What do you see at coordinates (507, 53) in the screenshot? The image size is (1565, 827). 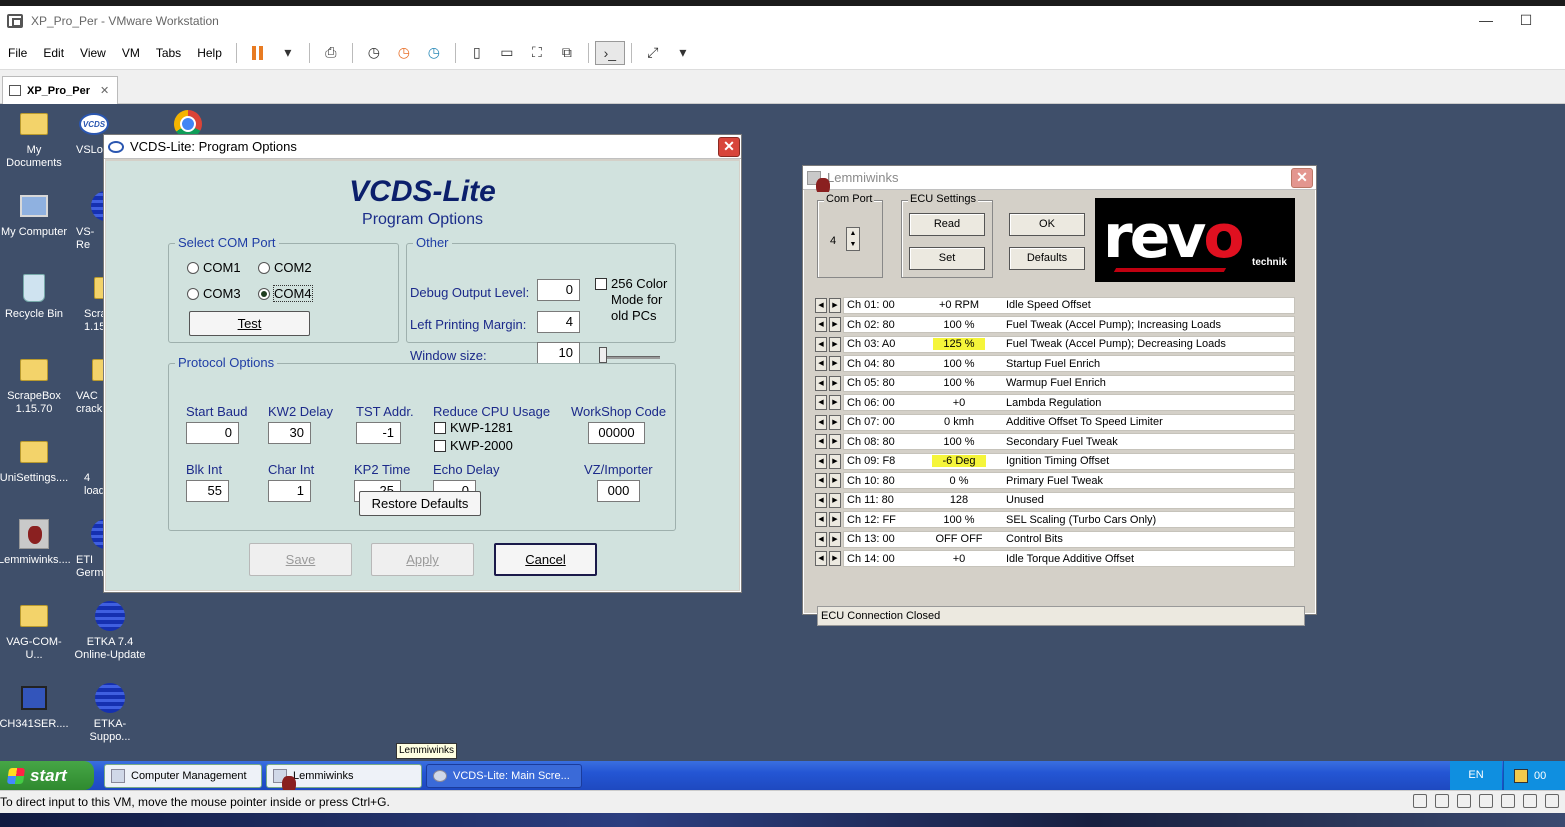 I see `thumbnail-view-icon: ▭` at bounding box center [507, 53].